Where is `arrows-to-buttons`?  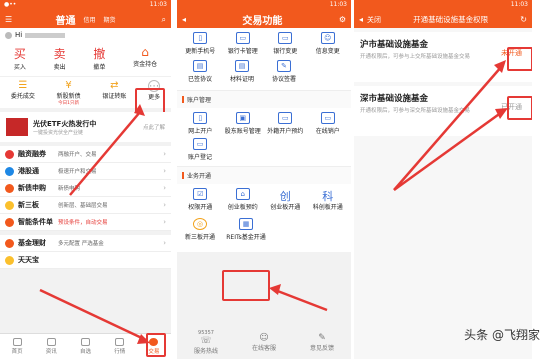
arrows-to-buttons is located at coordinates (450, 126).